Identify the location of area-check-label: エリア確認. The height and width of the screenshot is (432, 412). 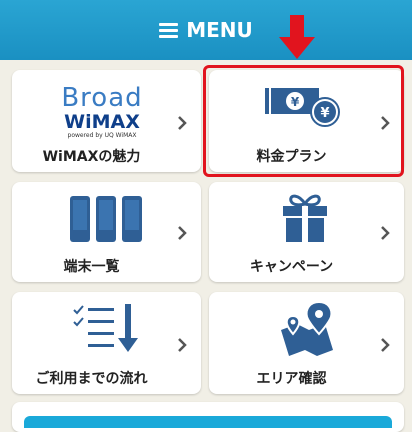
(291, 379).